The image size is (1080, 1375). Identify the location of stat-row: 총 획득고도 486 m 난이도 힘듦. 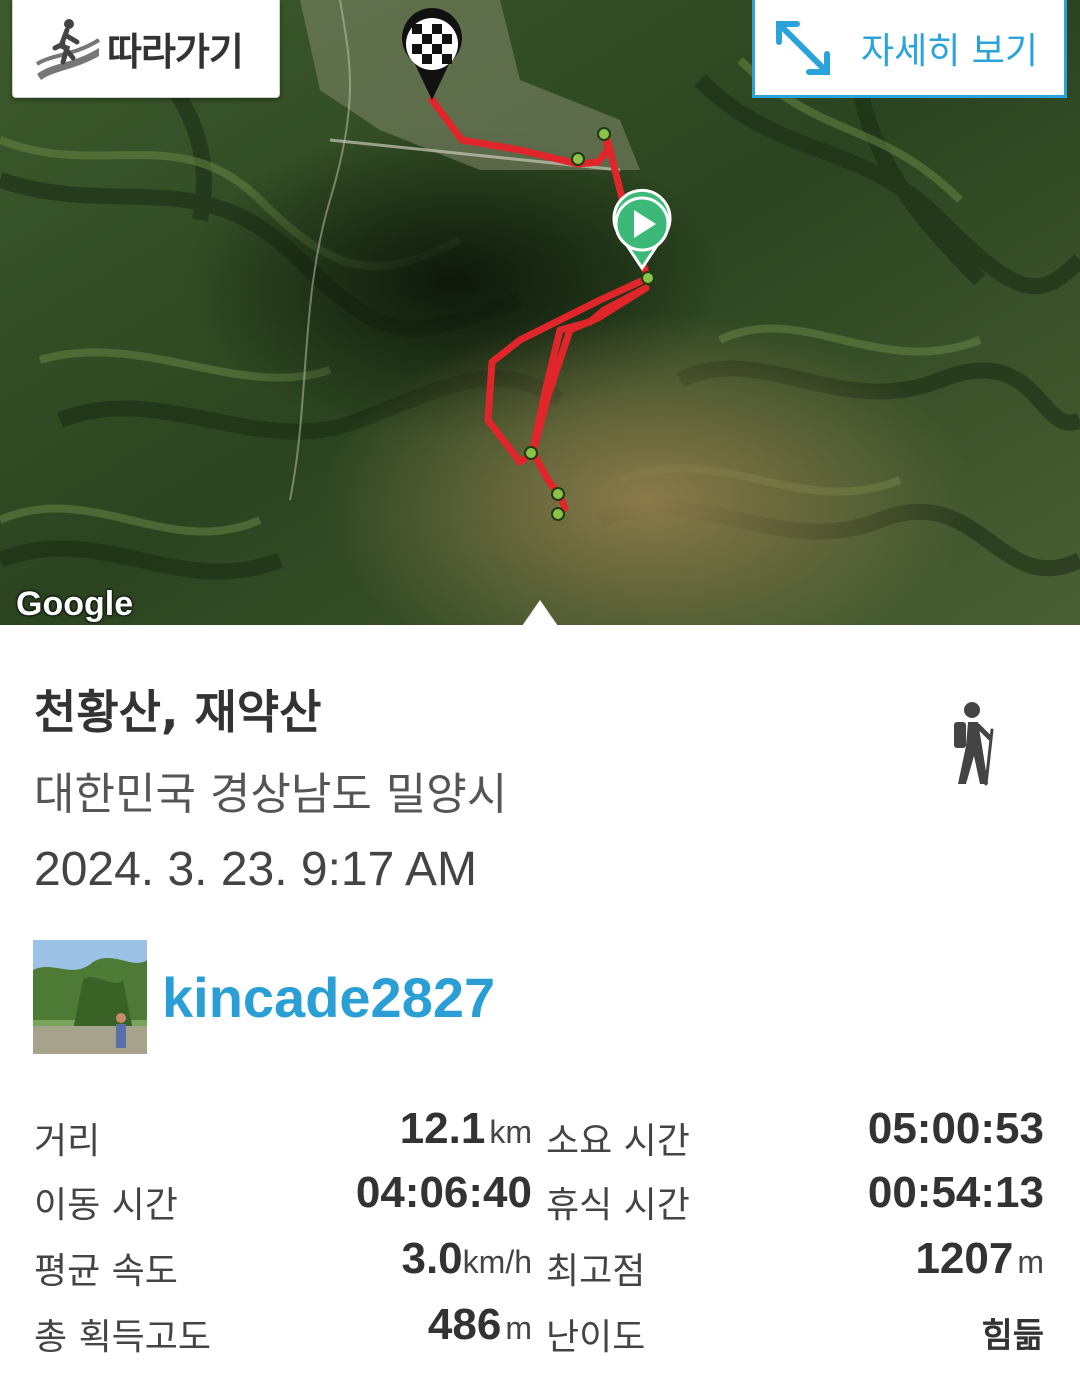
(540, 1326).